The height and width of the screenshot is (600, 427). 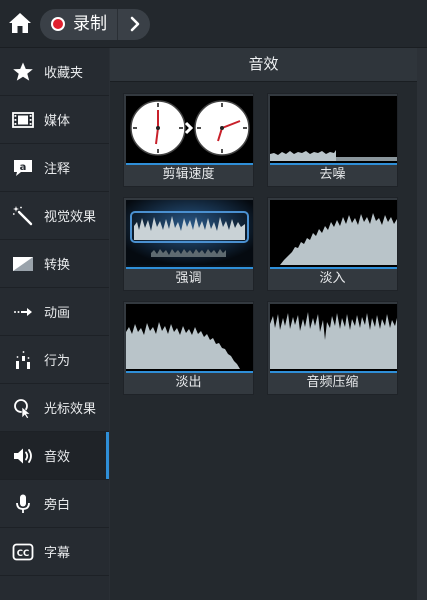 I want to click on sidebar-item-cursor-effects: 光标效果, so click(x=54, y=408).